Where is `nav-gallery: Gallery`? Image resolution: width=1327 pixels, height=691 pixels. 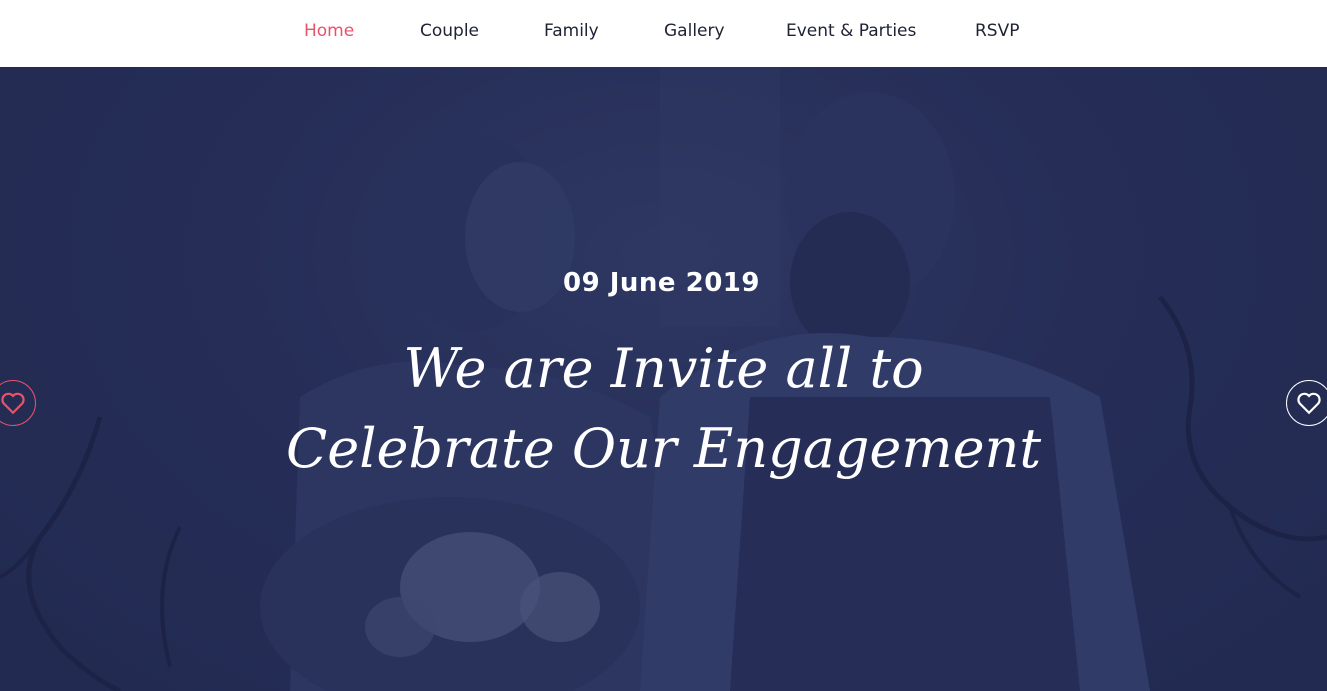
nav-gallery: Gallery is located at coordinates (694, 31).